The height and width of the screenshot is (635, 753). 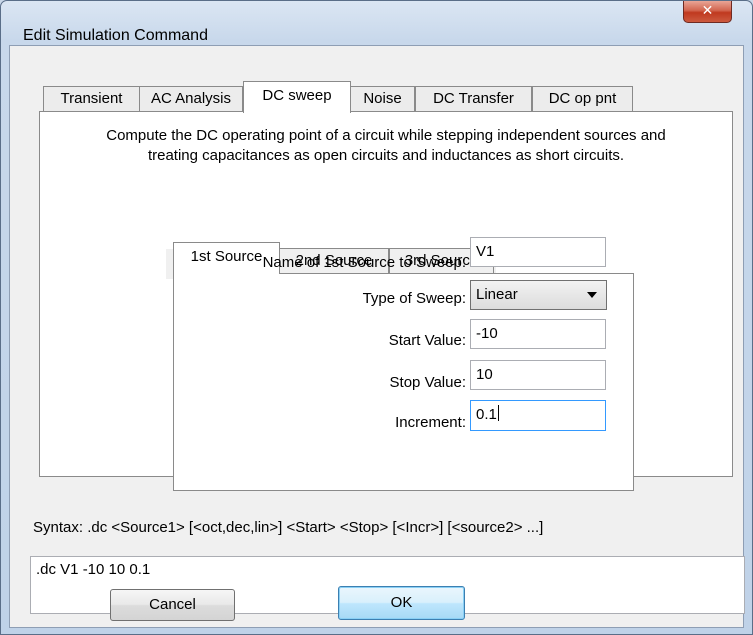 I want to click on increment-input: 0.1, so click(x=538, y=415).